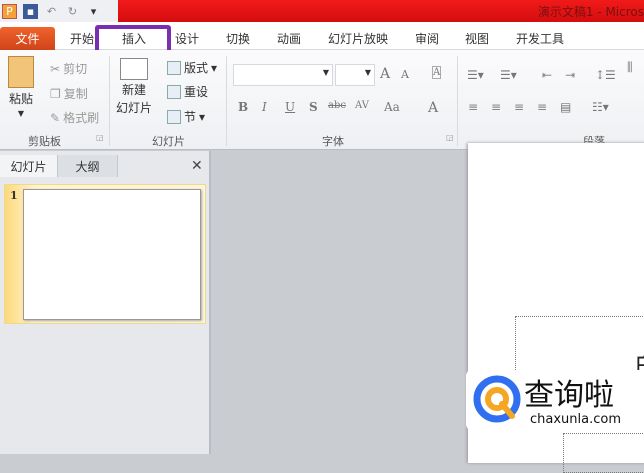 The width and height of the screenshot is (644, 473). I want to click on save-icon: ▪, so click(30, 11).